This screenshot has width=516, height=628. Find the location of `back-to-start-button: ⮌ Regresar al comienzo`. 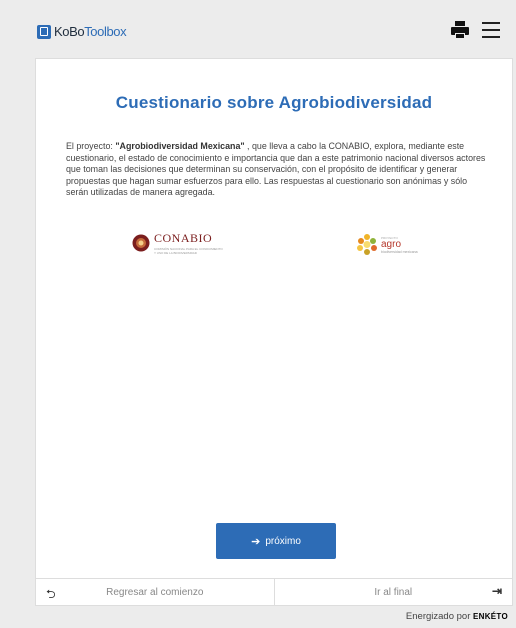

back-to-start-button: ⮌ Regresar al comienzo is located at coordinates (155, 592).